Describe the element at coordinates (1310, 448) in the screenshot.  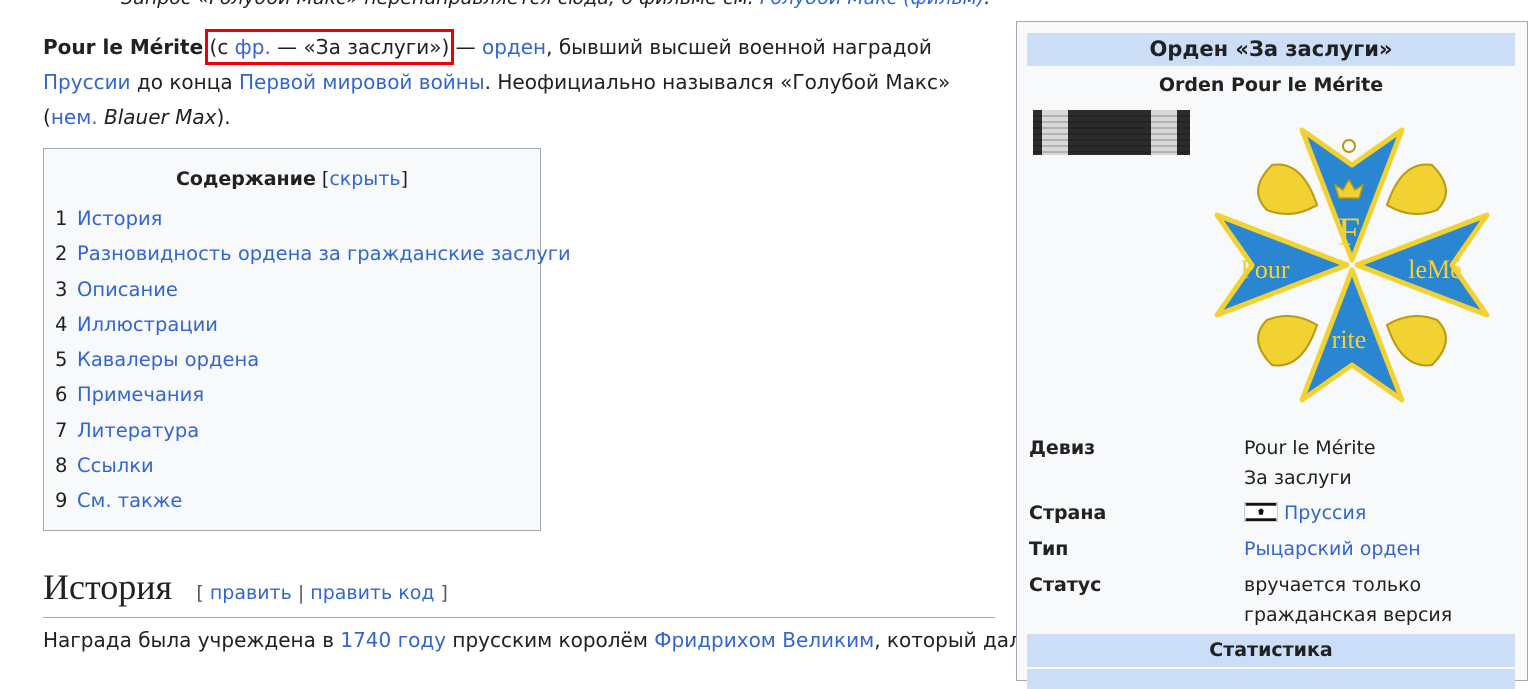
I see `motto-line-1: Pour le Mérite` at that location.